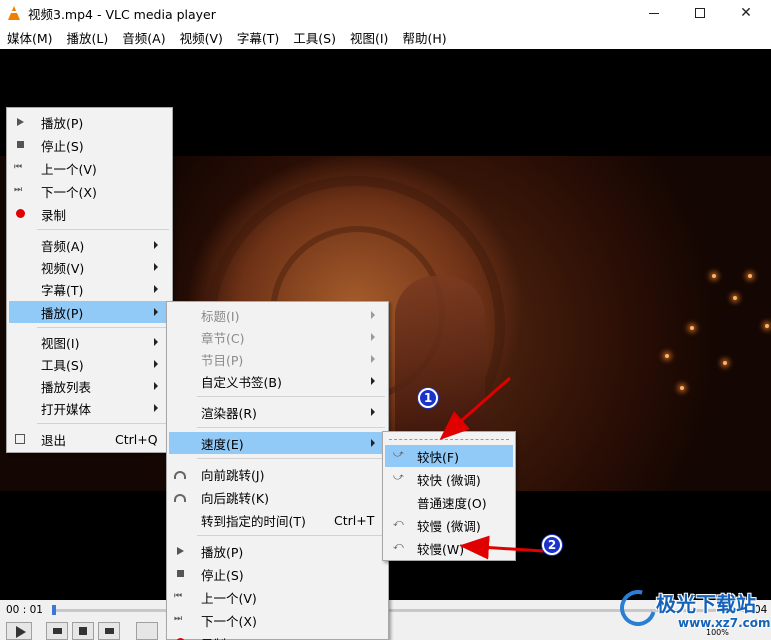  What do you see at coordinates (501, 547) in the screenshot?
I see `arrow-to-slower` at bounding box center [501, 547].